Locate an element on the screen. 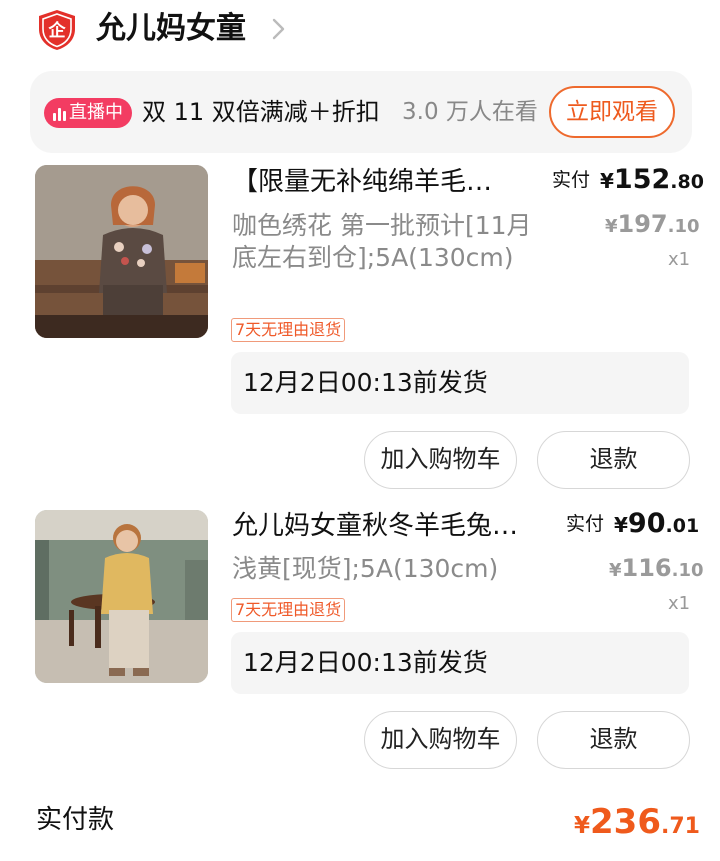 The image size is (720, 861). total-paid-label: 实付款 is located at coordinates (75, 820).